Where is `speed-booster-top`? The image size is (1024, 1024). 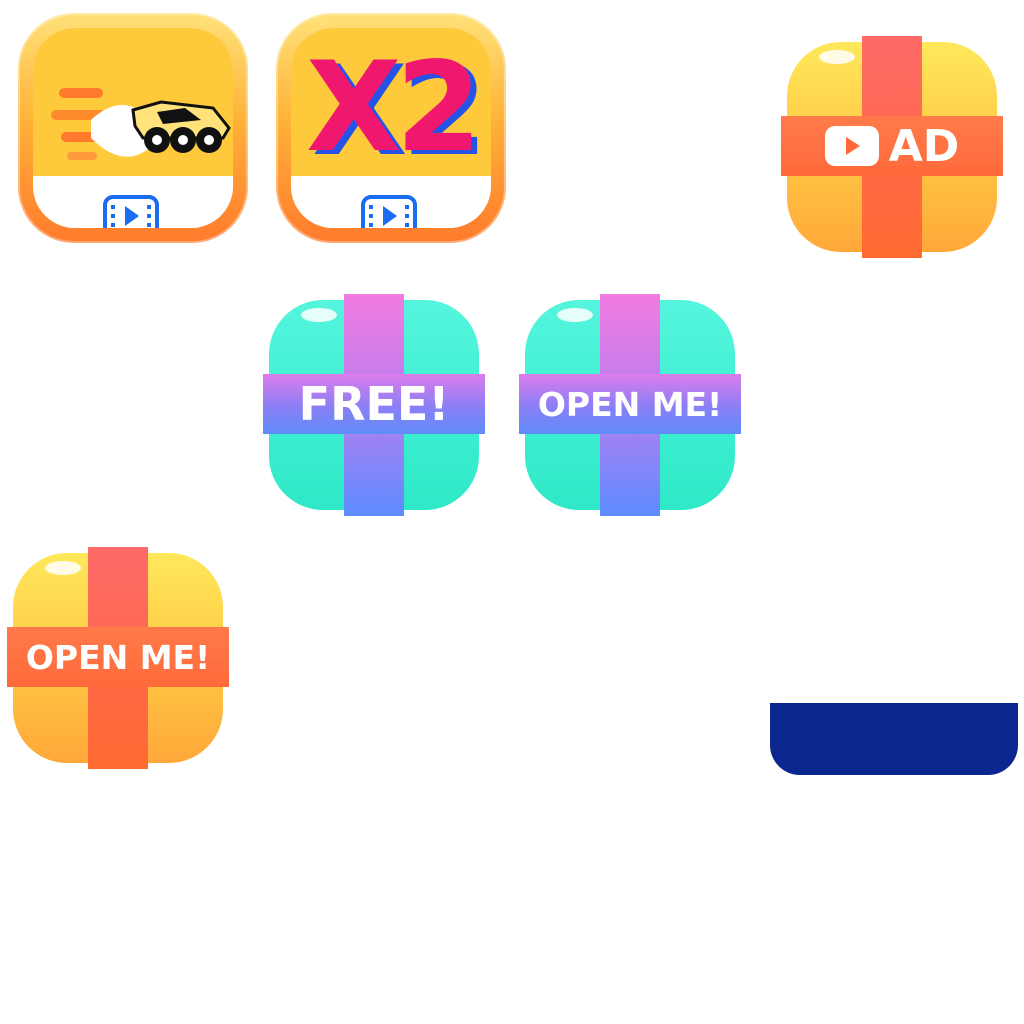
speed-booster-top is located at coordinates (133, 102).